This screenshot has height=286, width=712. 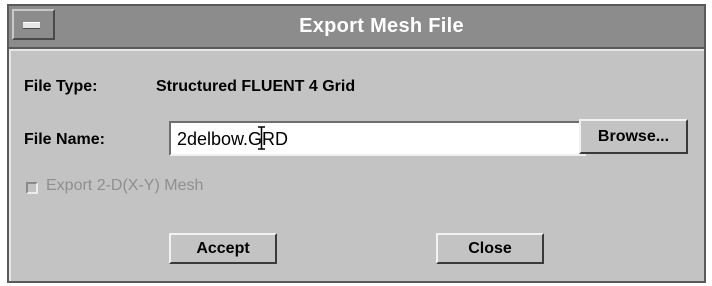 I want to click on file-type-value: Structured FLUENT 4 Grid, so click(x=256, y=86).